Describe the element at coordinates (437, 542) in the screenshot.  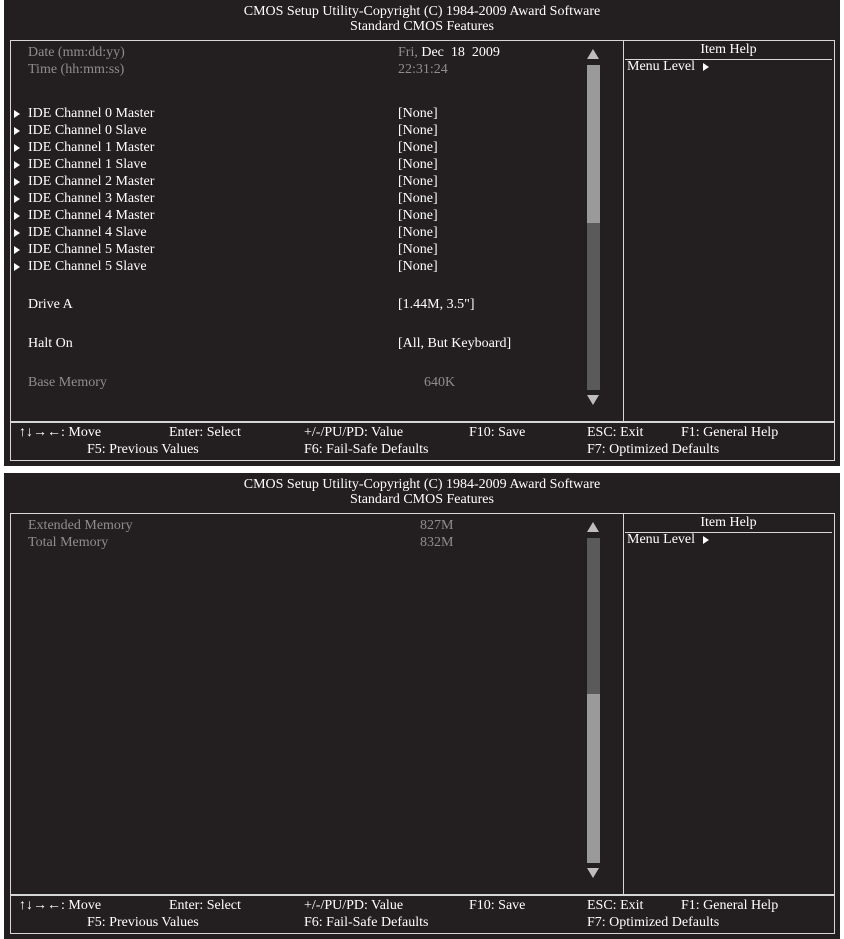
I see `setting-value: 832M` at that location.